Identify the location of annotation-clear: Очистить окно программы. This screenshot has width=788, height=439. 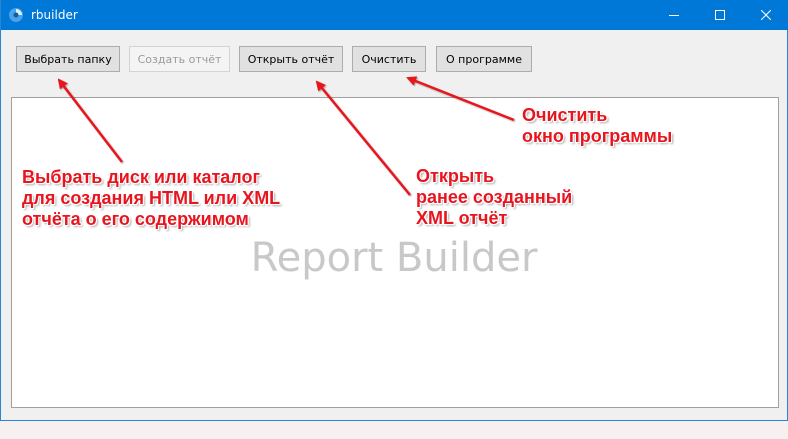
(597, 126).